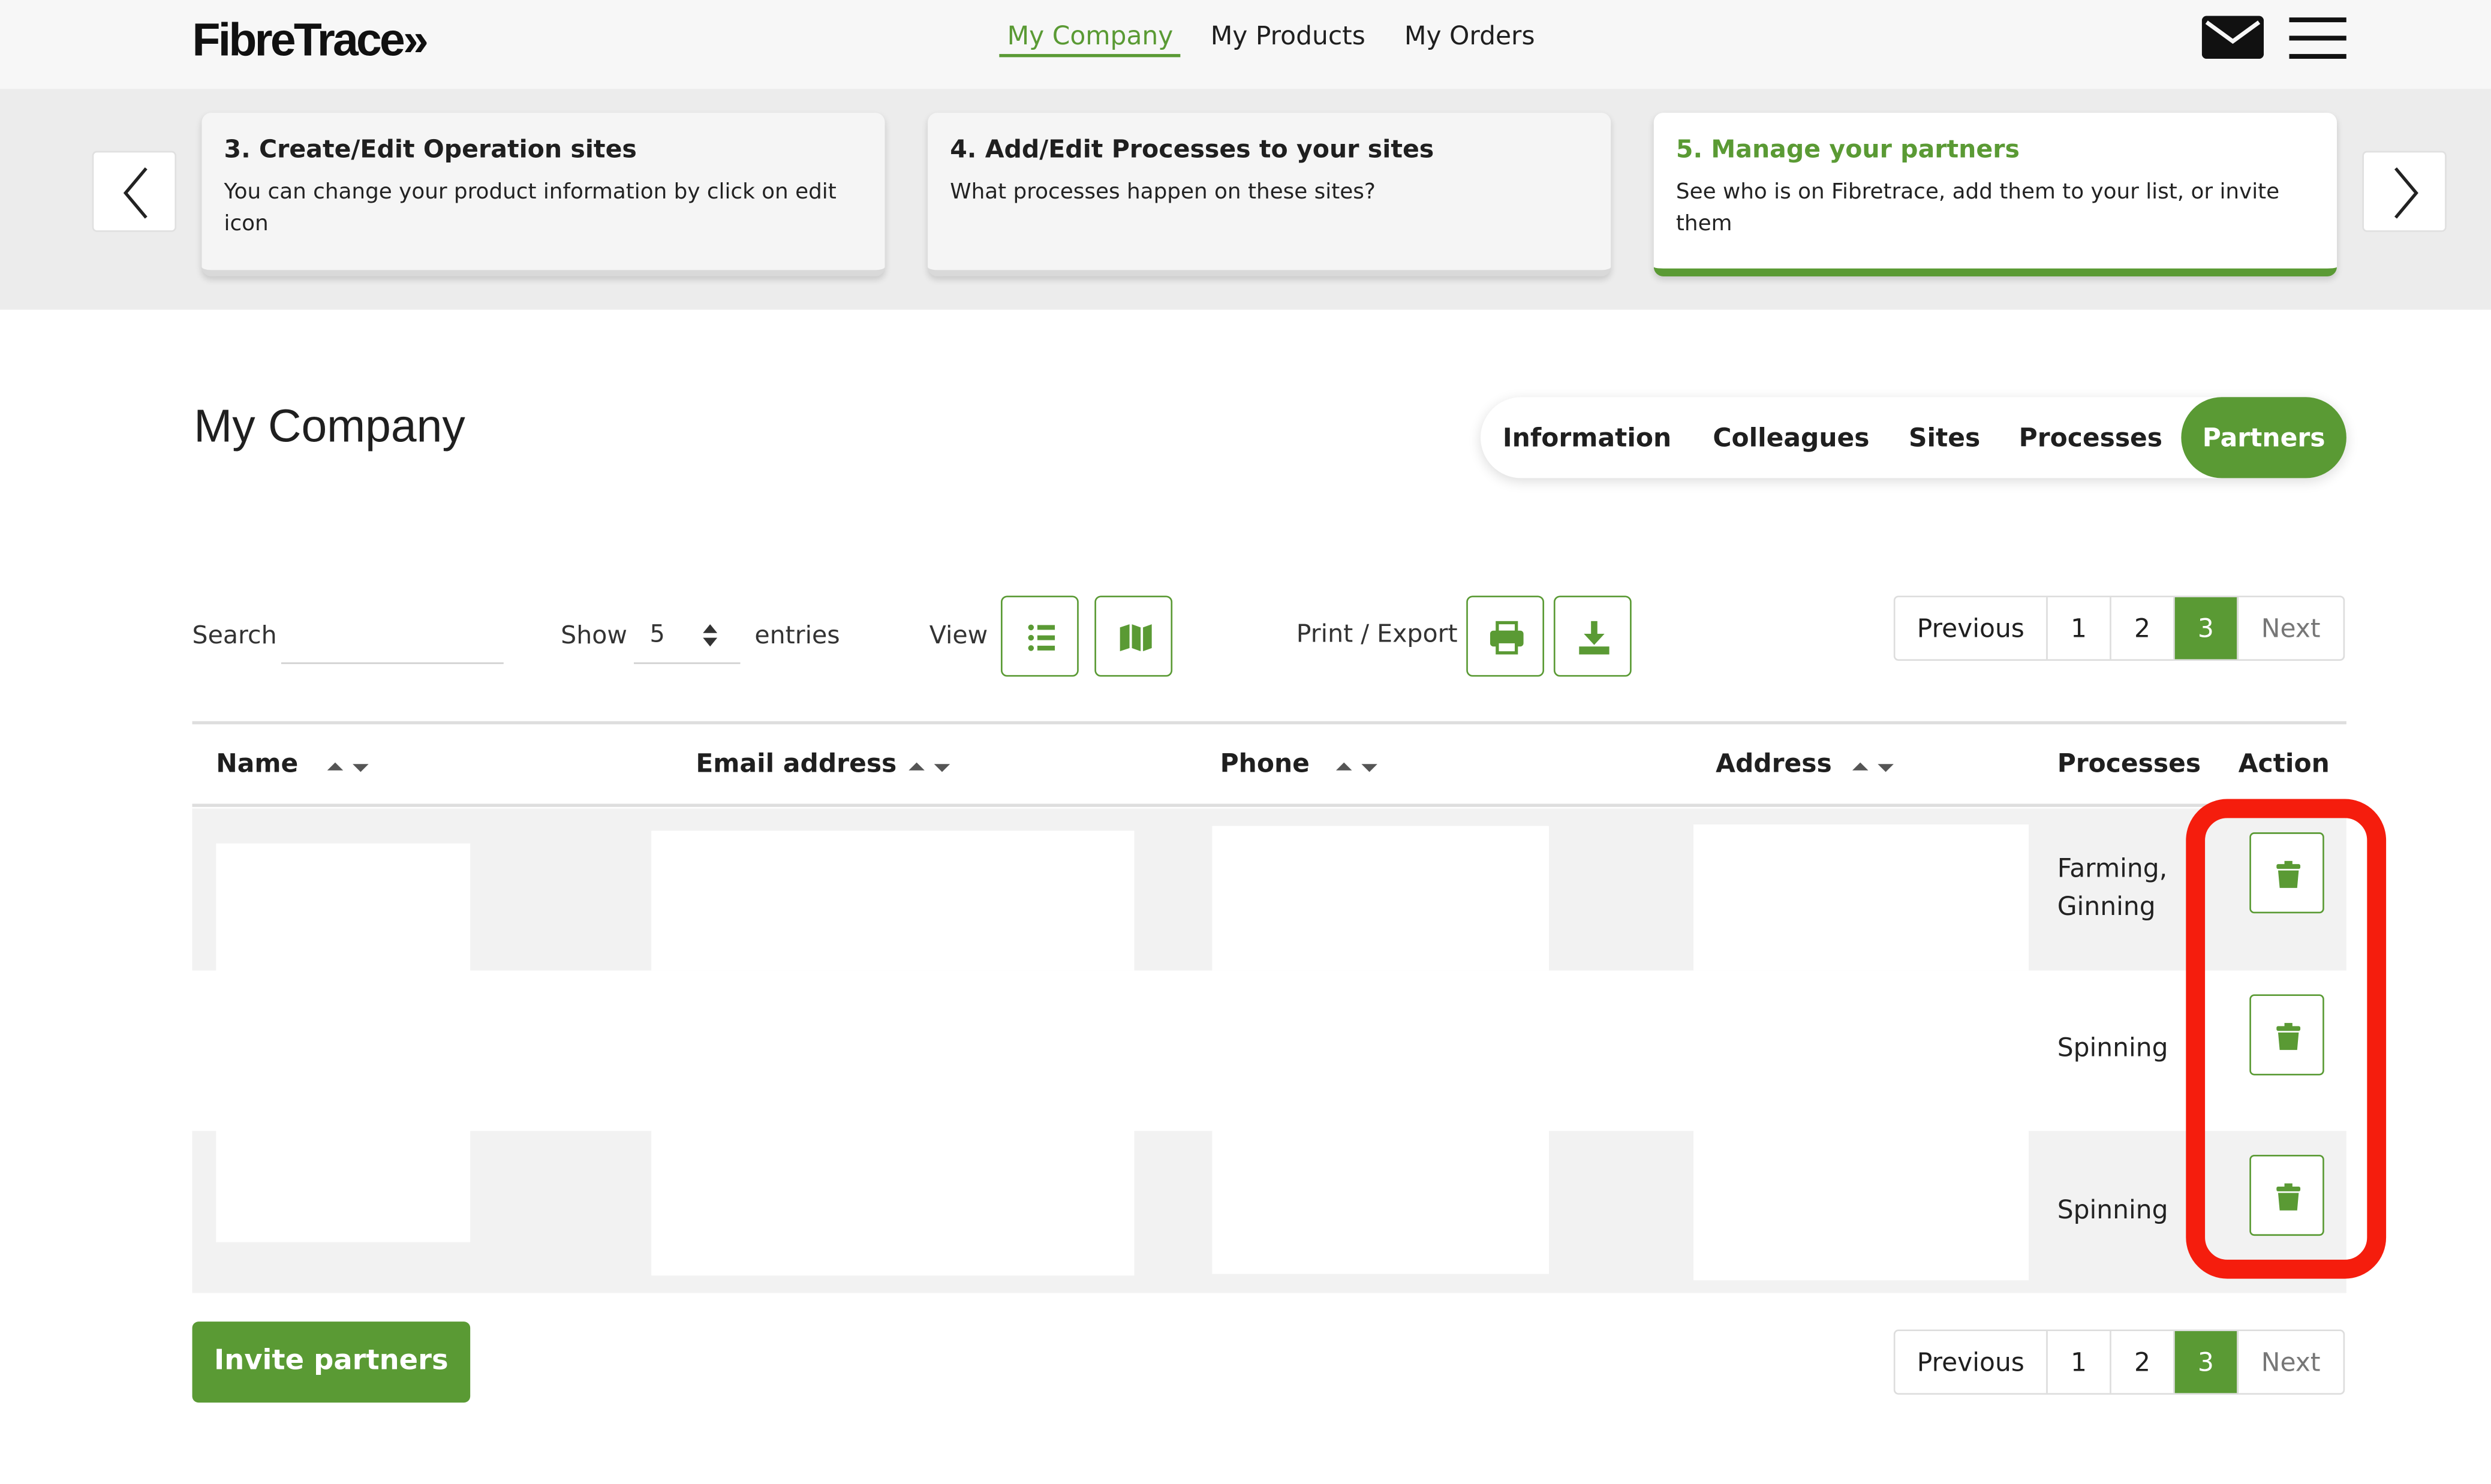 This screenshot has height=1484, width=2491. Describe the element at coordinates (958, 635) in the screenshot. I see `view-label: View` at that location.